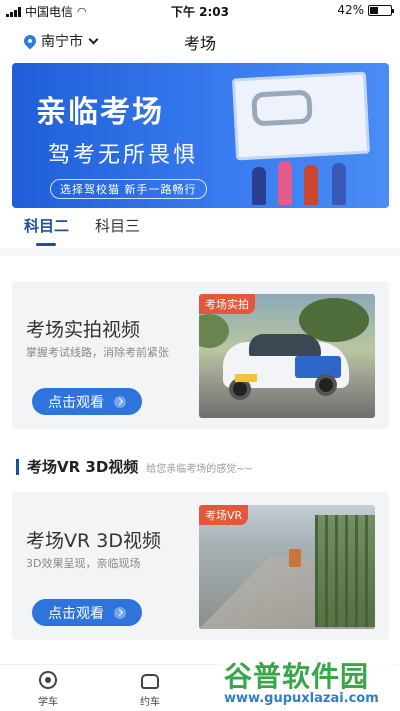 Image resolution: width=400 pixels, height=711 pixels. Describe the element at coordinates (82, 230) in the screenshot. I see `subject-tabs: 科目二 科目三` at that location.